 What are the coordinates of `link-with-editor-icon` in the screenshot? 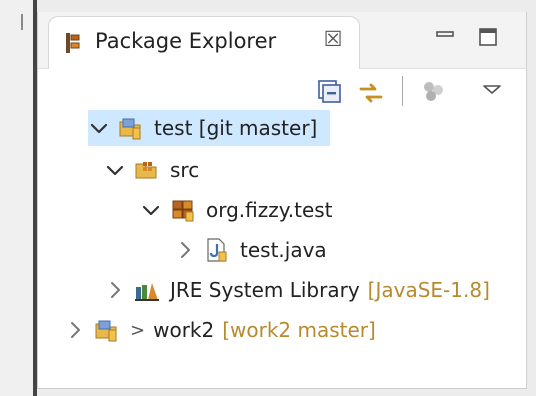 It's located at (369, 91).